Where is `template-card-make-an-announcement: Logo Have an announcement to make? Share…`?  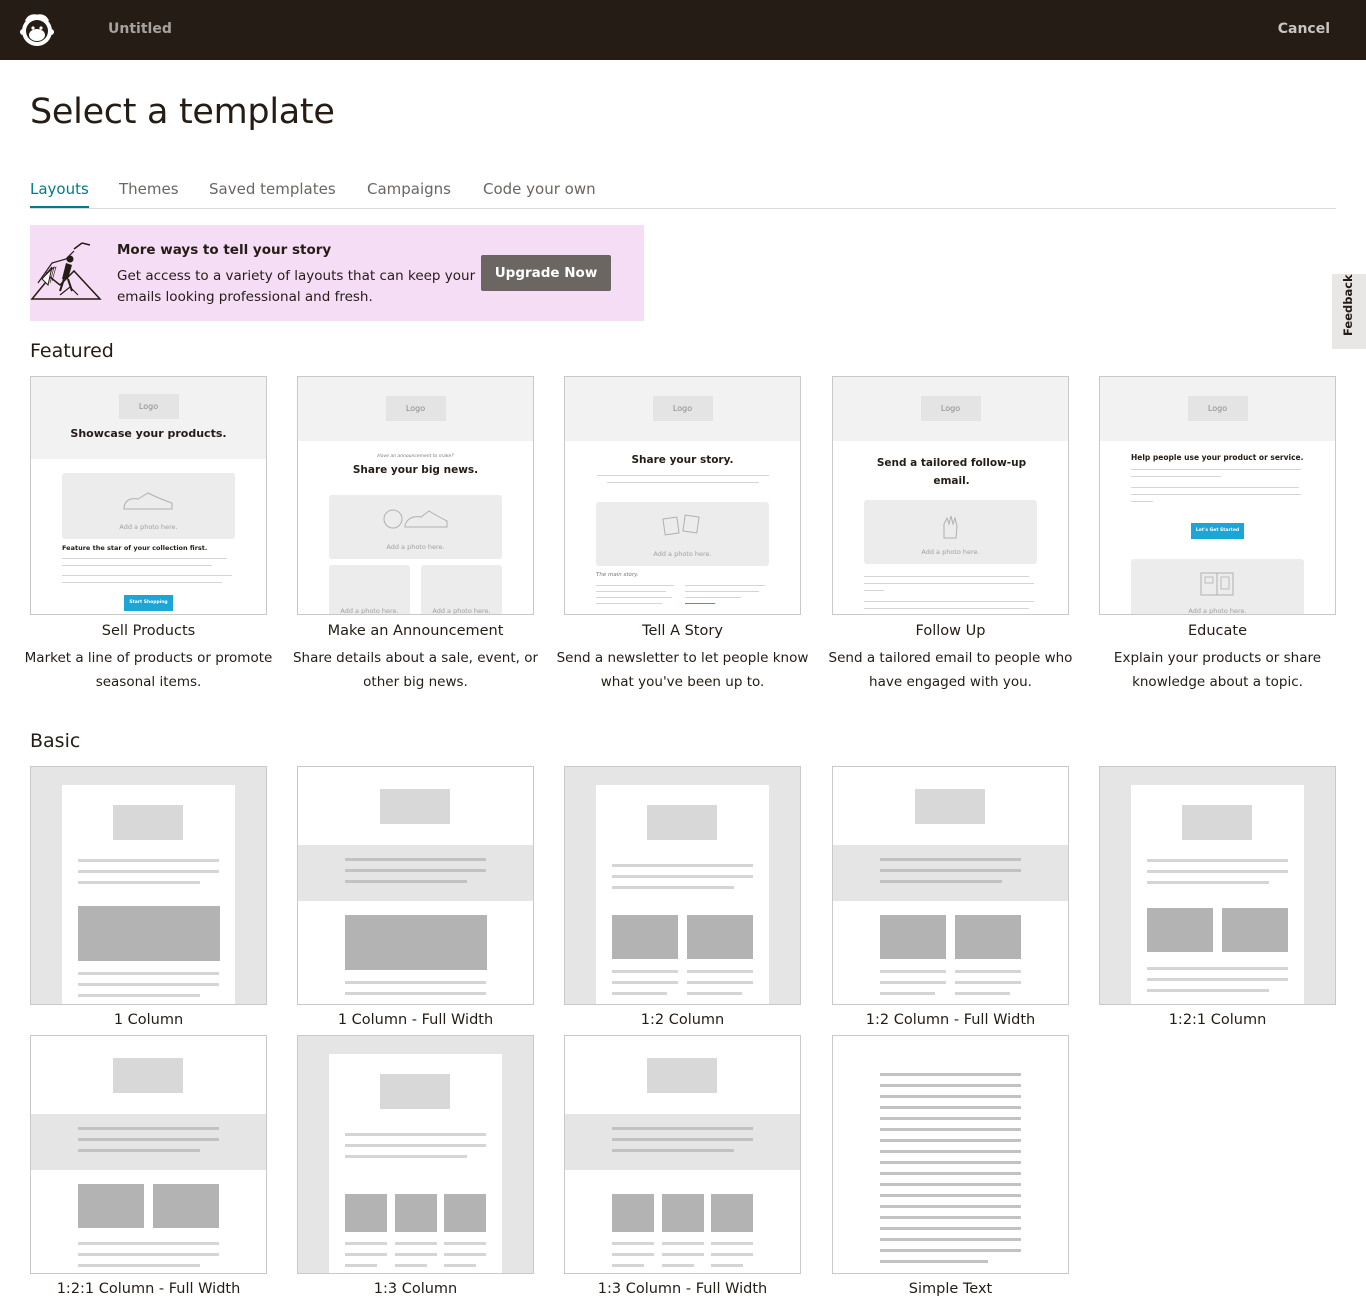
template-card-make-an-announcement: Logo Have an announcement to make? Share… is located at coordinates (415, 533).